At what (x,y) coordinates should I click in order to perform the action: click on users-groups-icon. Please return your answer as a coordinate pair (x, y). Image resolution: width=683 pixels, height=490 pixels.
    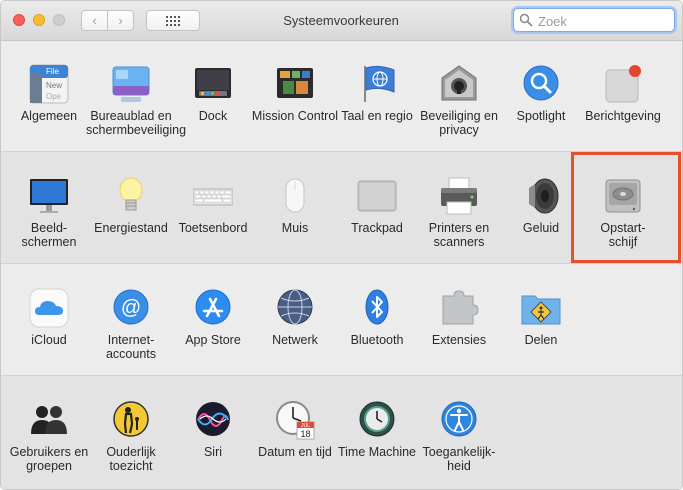
    Looking at the image, I should click on (49, 420).